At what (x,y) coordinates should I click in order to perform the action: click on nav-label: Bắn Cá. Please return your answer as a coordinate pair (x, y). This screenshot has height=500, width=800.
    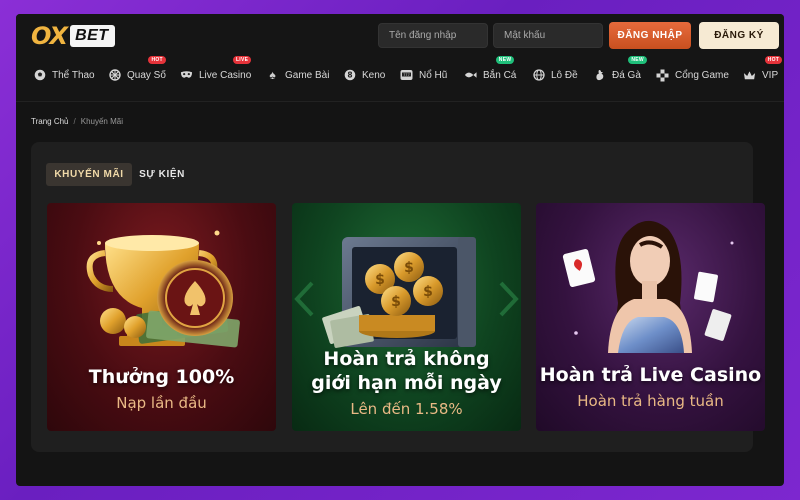
    Looking at the image, I should click on (500, 75).